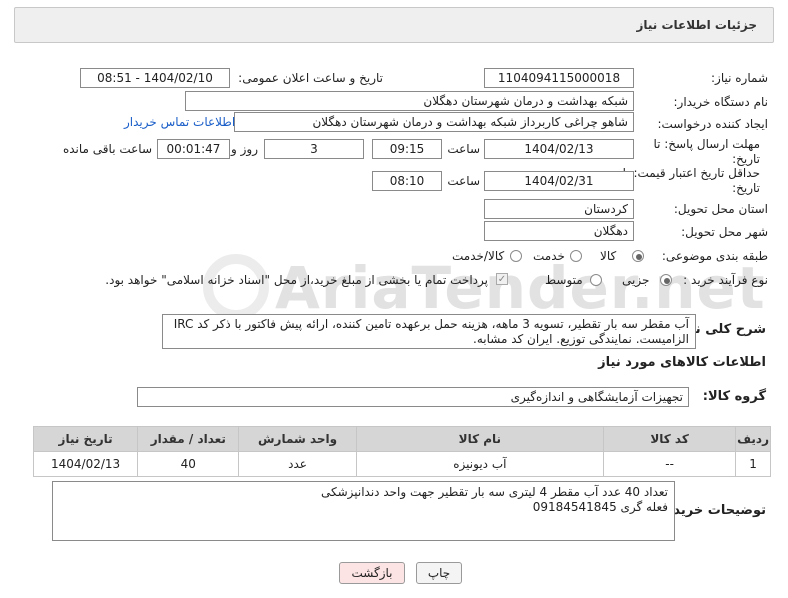 Image resolution: width=788 pixels, height=598 pixels. I want to click on province-label: استان محل تحویل:, so click(720, 209).